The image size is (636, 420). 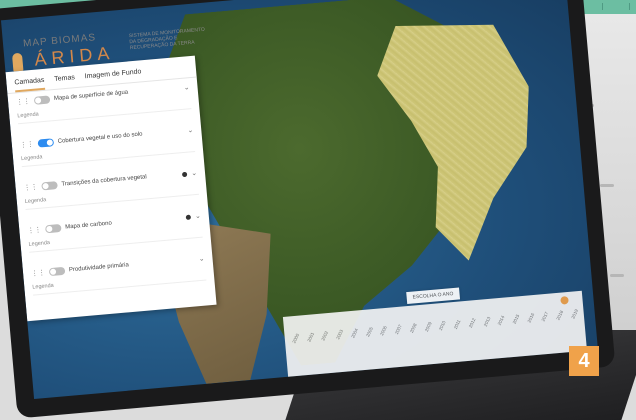 I want to click on year-option: 2014, so click(x=501, y=320).